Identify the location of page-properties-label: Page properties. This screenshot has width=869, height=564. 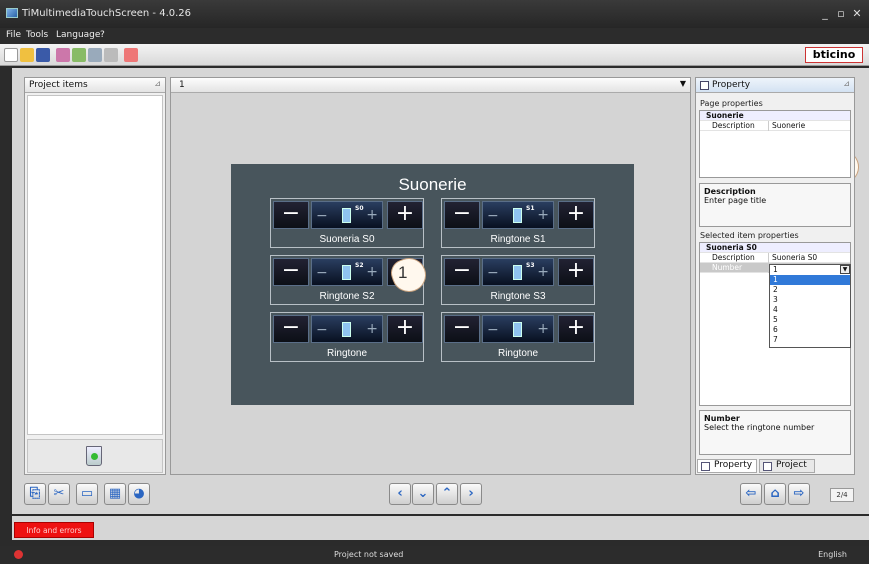
(731, 103).